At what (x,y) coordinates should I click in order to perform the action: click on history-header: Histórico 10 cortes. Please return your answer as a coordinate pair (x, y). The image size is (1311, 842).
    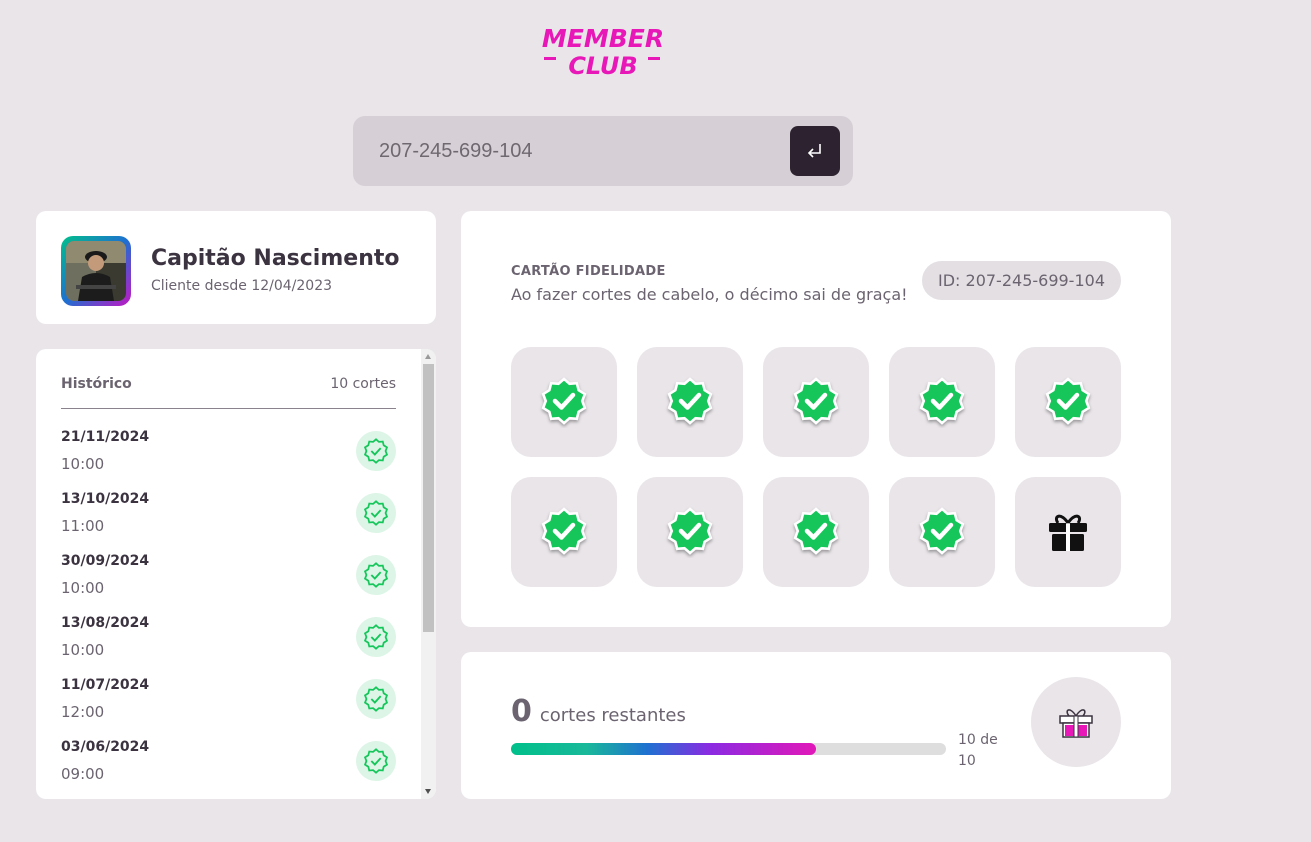
    Looking at the image, I should click on (228, 392).